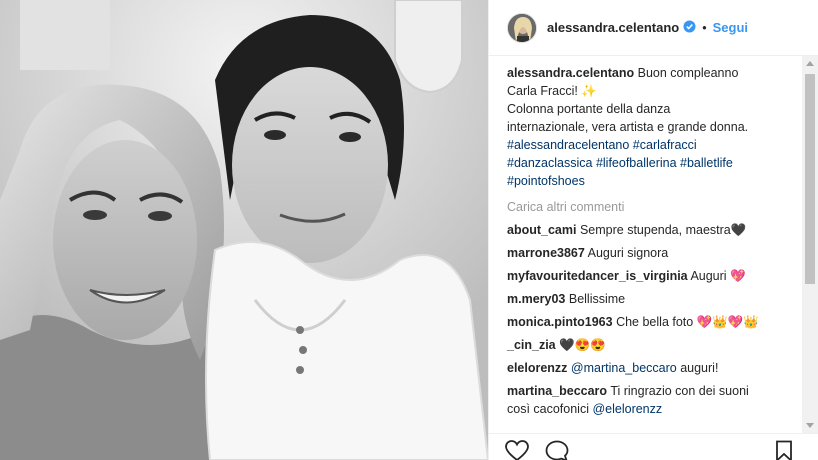 Image resolution: width=818 pixels, height=460 pixels. I want to click on comment-mention: @elelorenzz, so click(627, 409).